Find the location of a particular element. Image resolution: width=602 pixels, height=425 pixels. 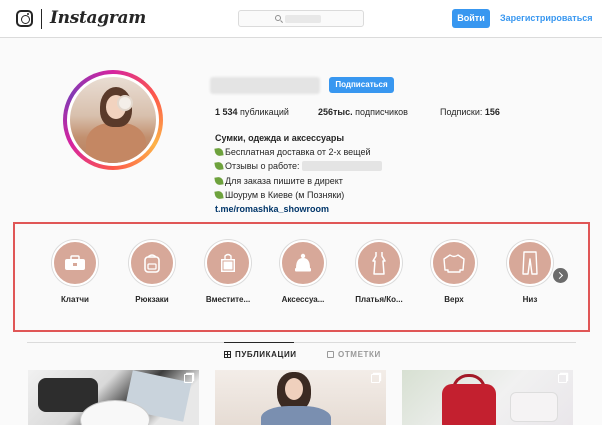

tabs-divider is located at coordinates (301, 342).